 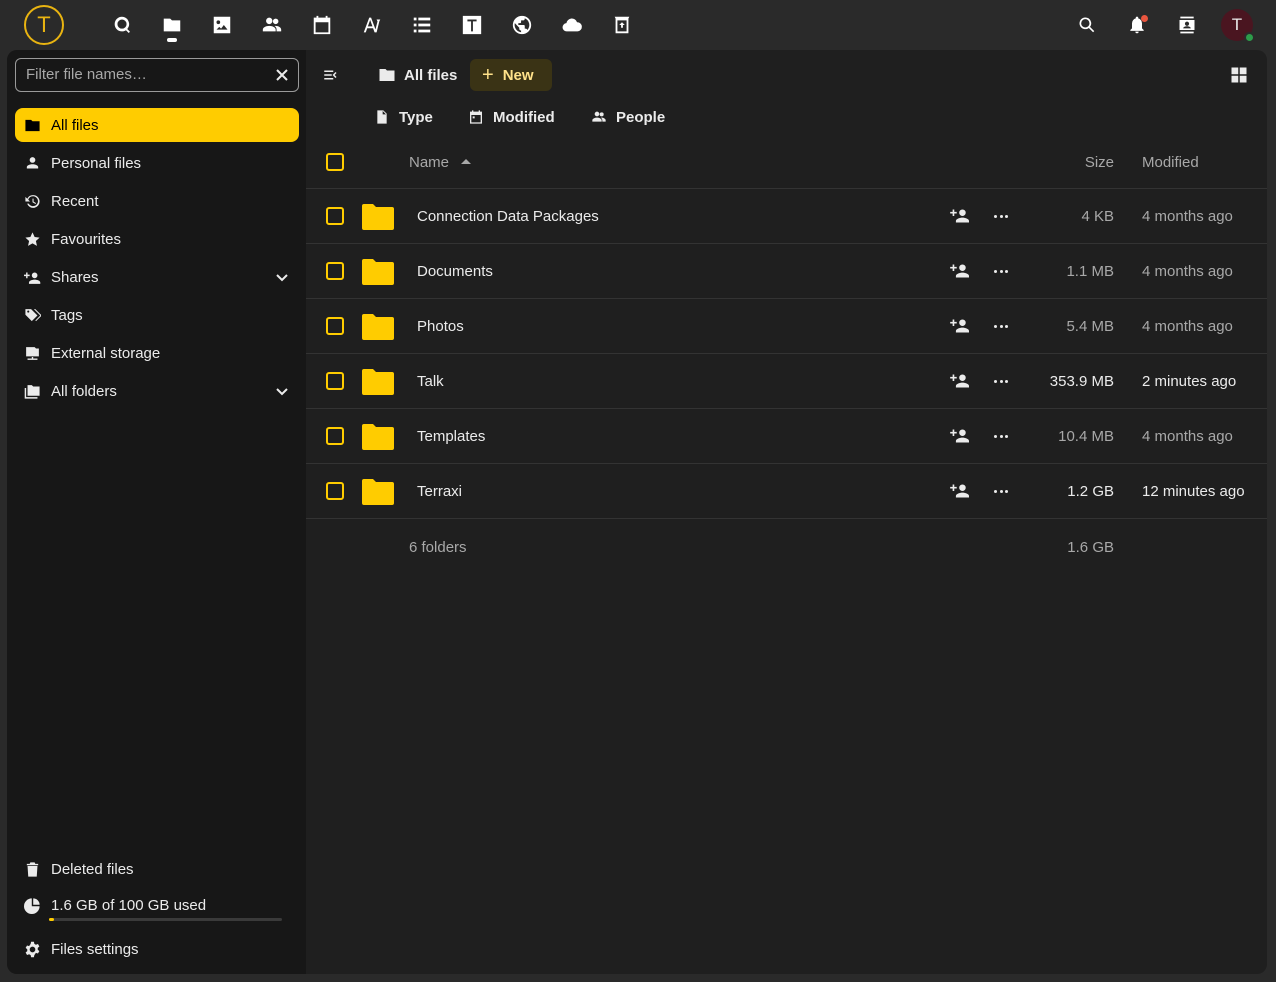 What do you see at coordinates (1087, 25) in the screenshot?
I see `search-icon` at bounding box center [1087, 25].